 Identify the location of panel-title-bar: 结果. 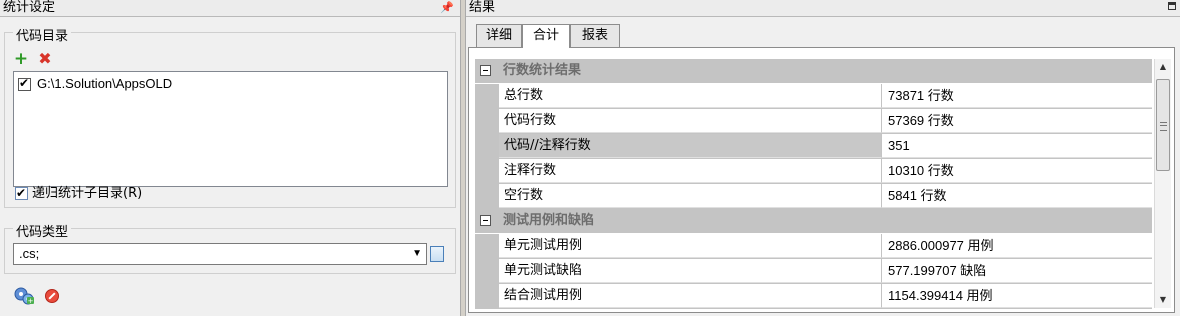
(823, 8).